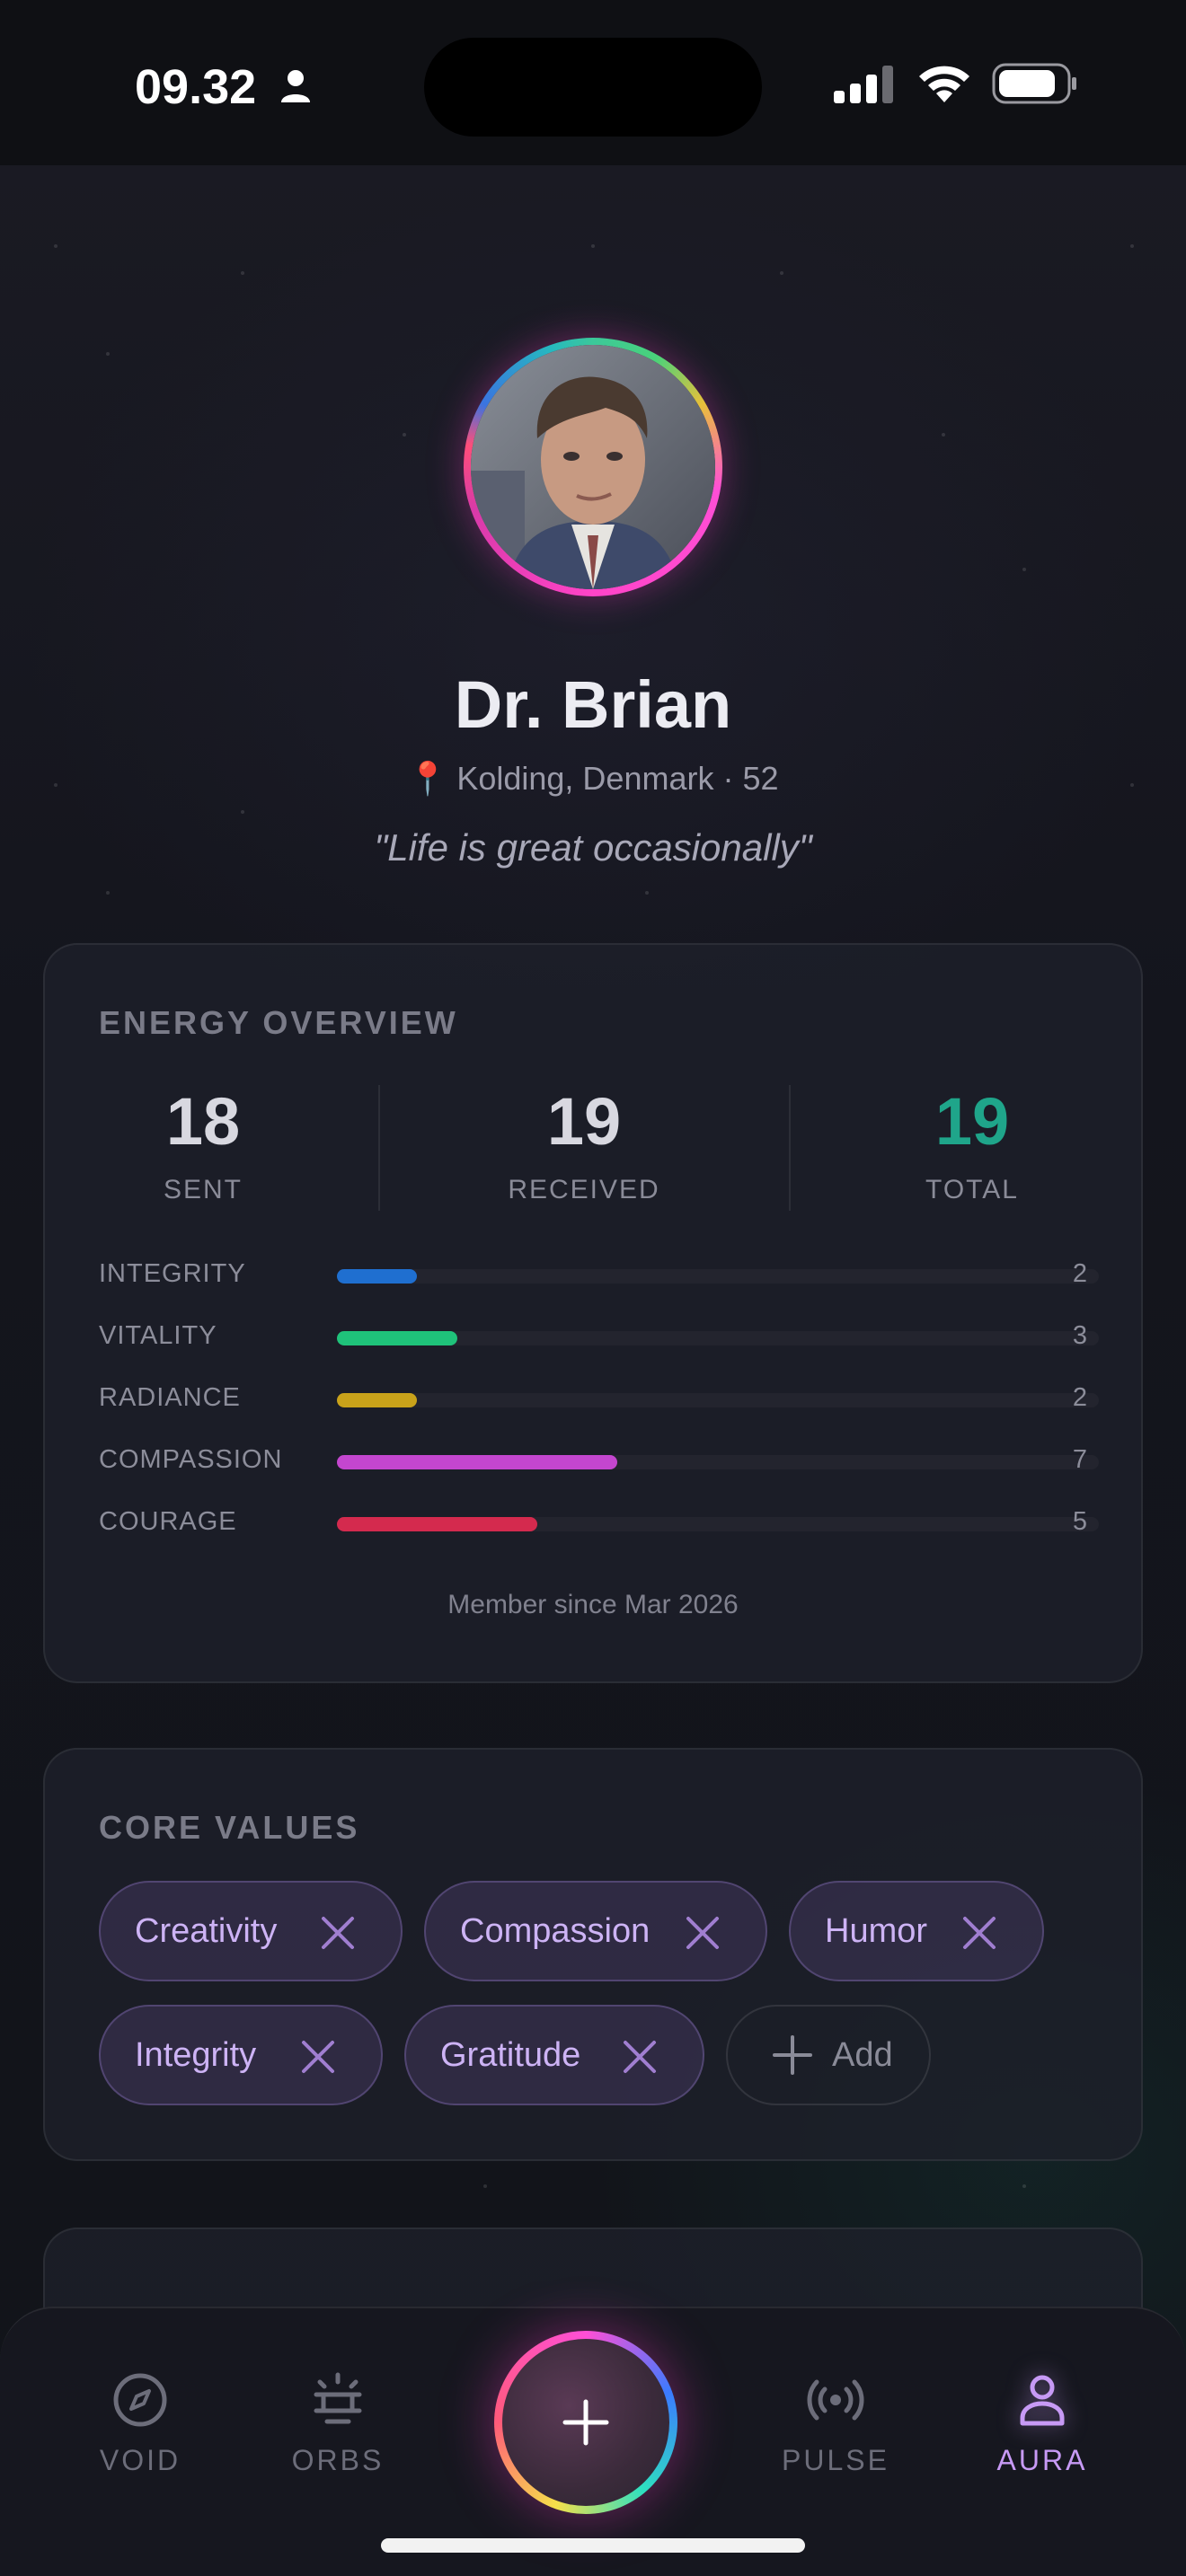  I want to click on stat-received: 19 RECEIVED, so click(584, 1147).